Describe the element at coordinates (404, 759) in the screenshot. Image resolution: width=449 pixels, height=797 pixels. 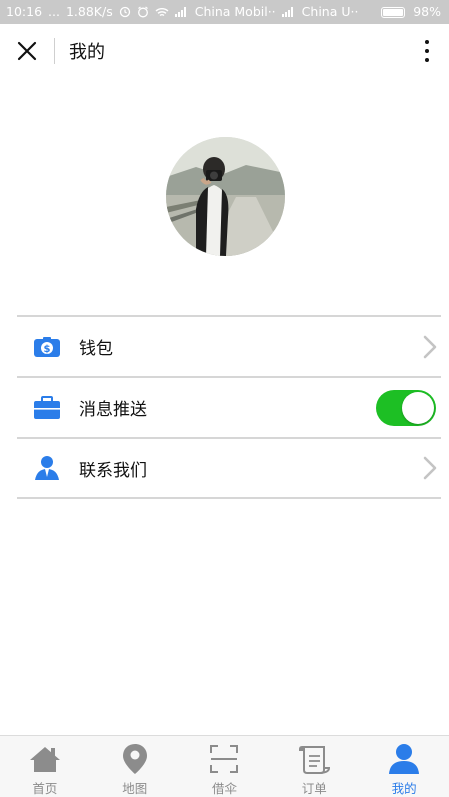
I see `person-icon` at that location.